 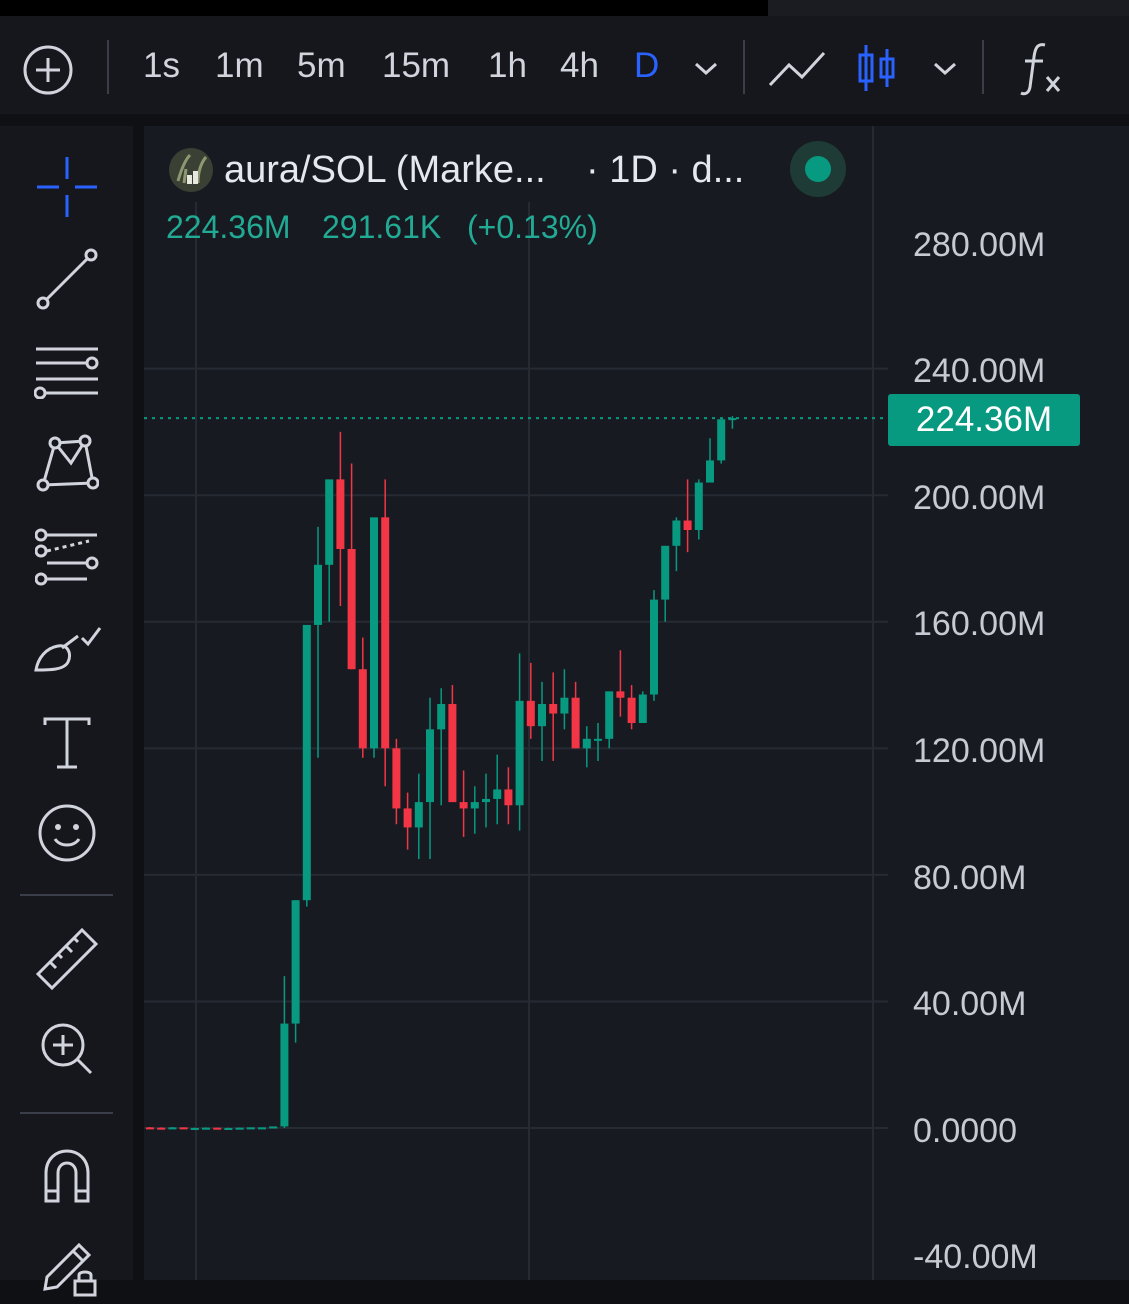 I want to click on price-axis-label: 80.00M, so click(x=970, y=878).